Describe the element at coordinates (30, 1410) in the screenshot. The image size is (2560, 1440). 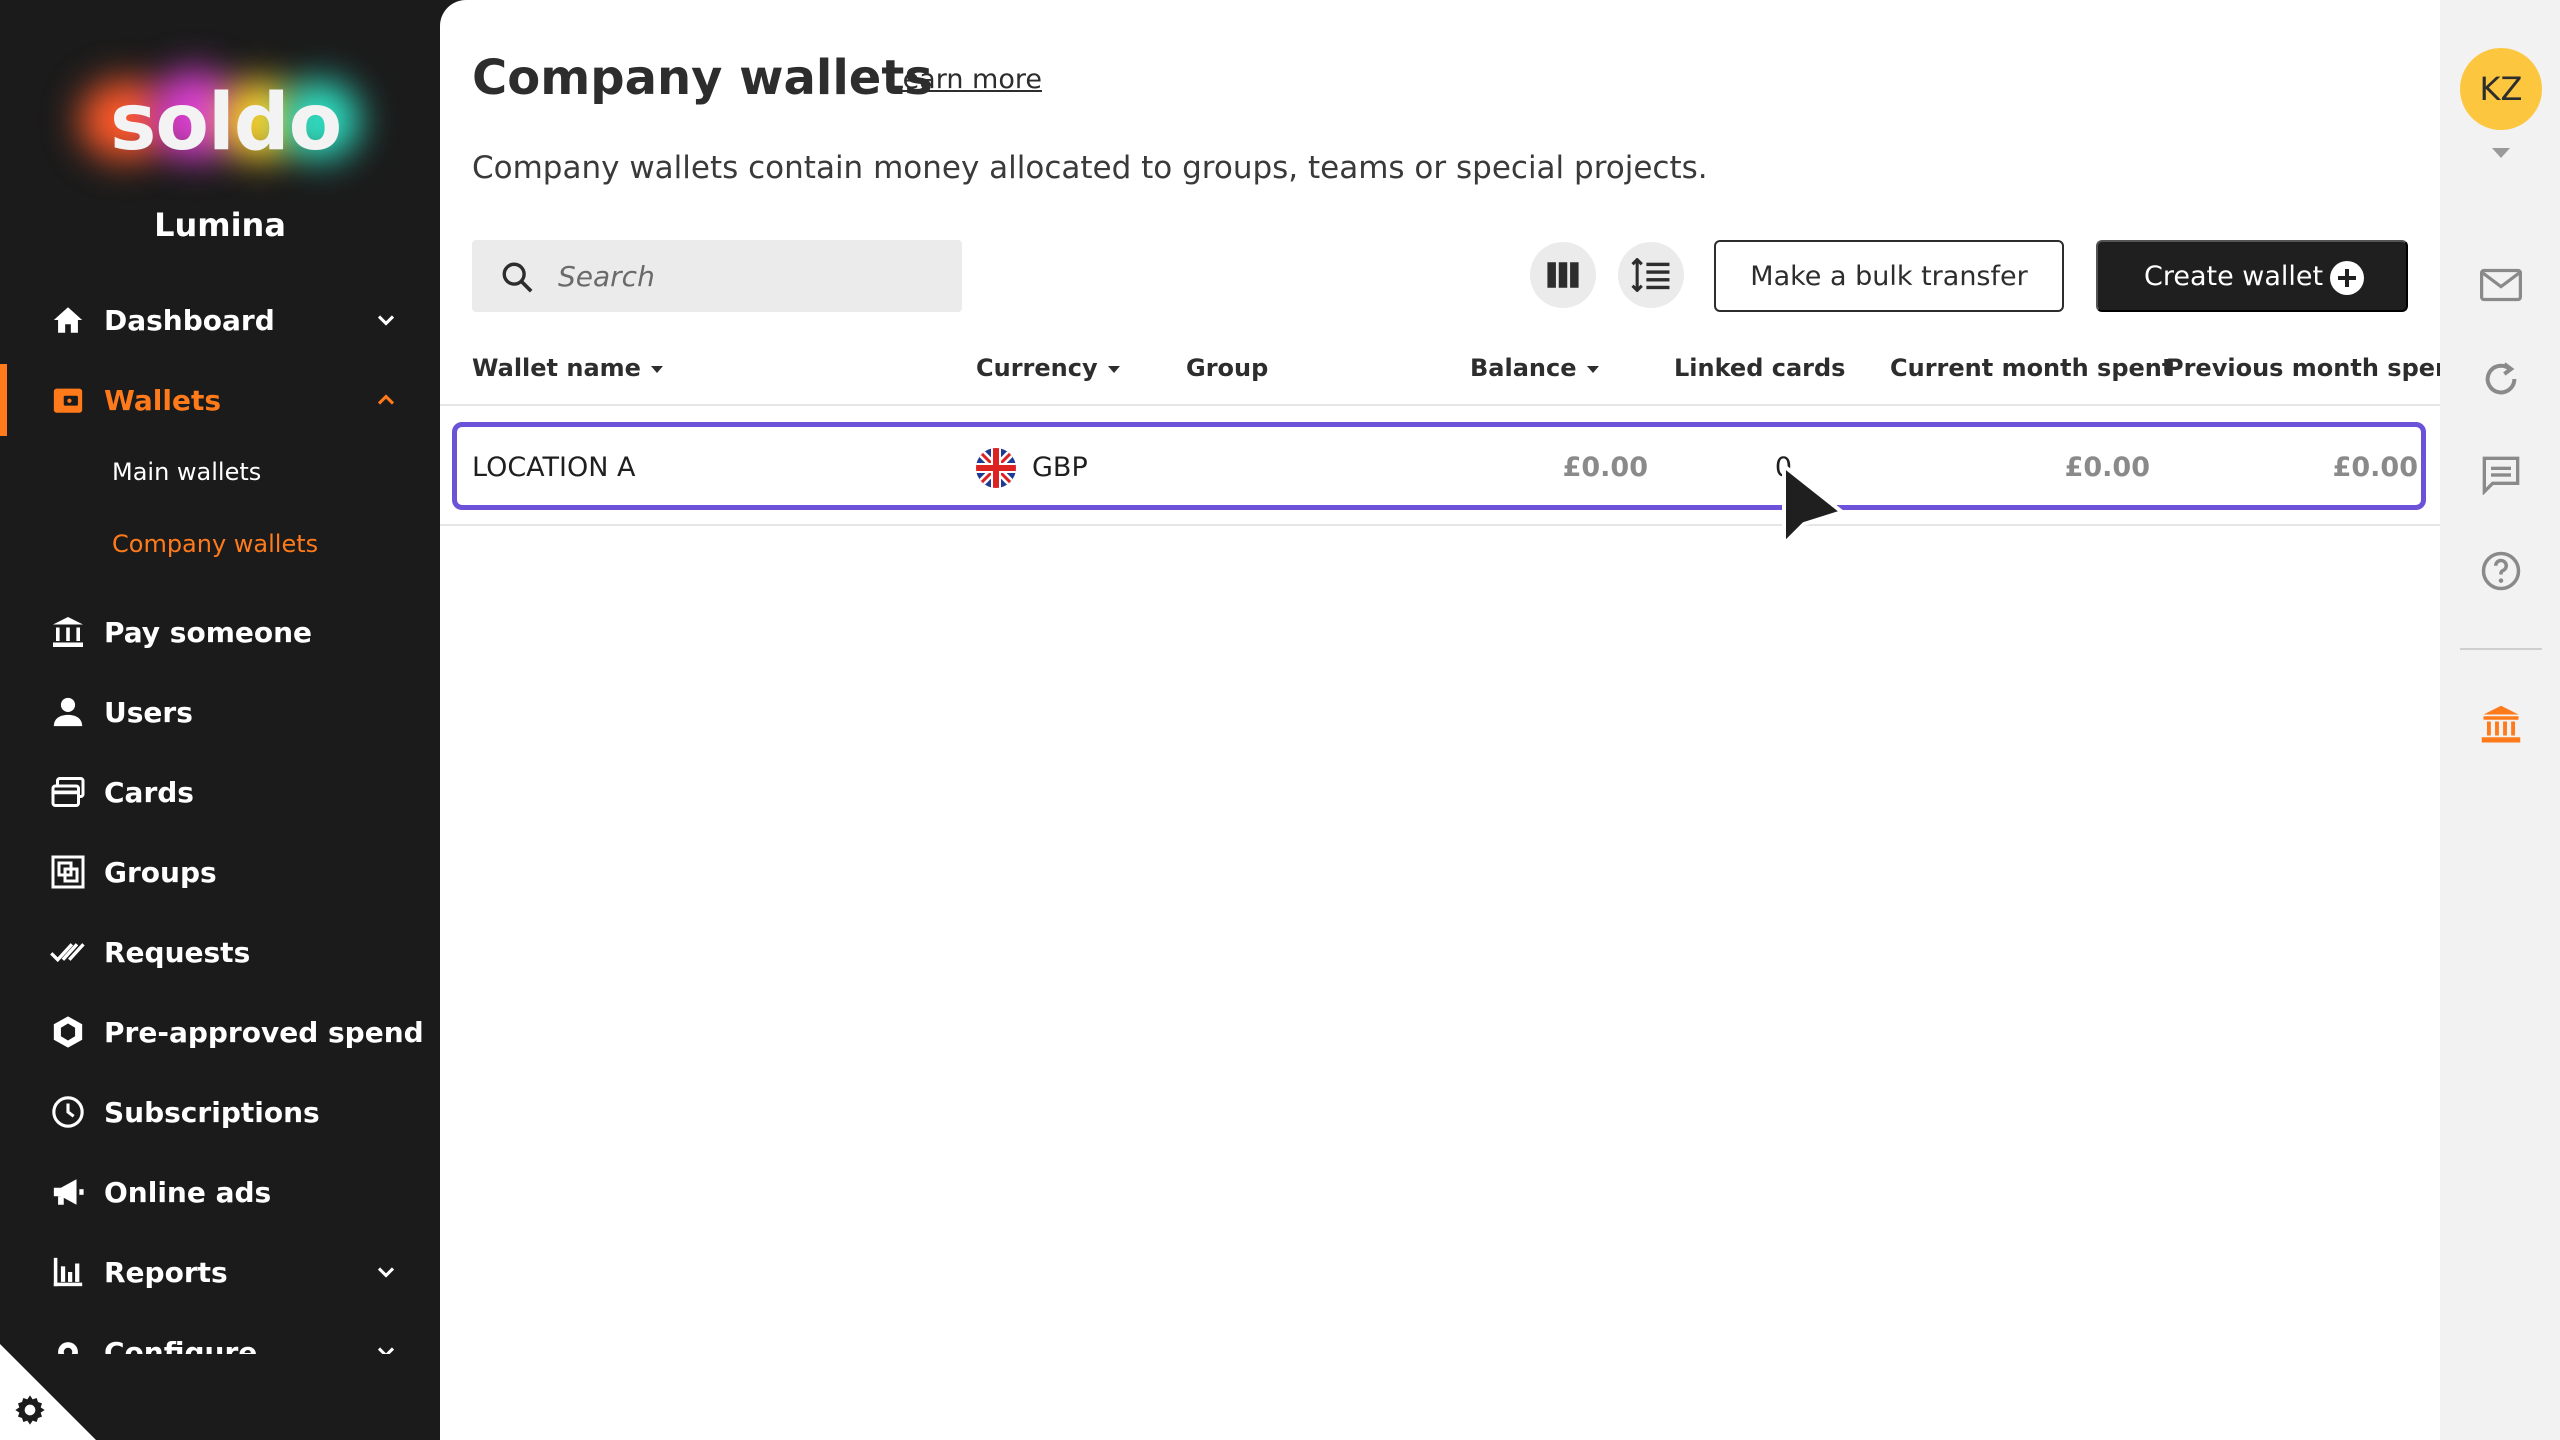
I see `gear-icon` at that location.